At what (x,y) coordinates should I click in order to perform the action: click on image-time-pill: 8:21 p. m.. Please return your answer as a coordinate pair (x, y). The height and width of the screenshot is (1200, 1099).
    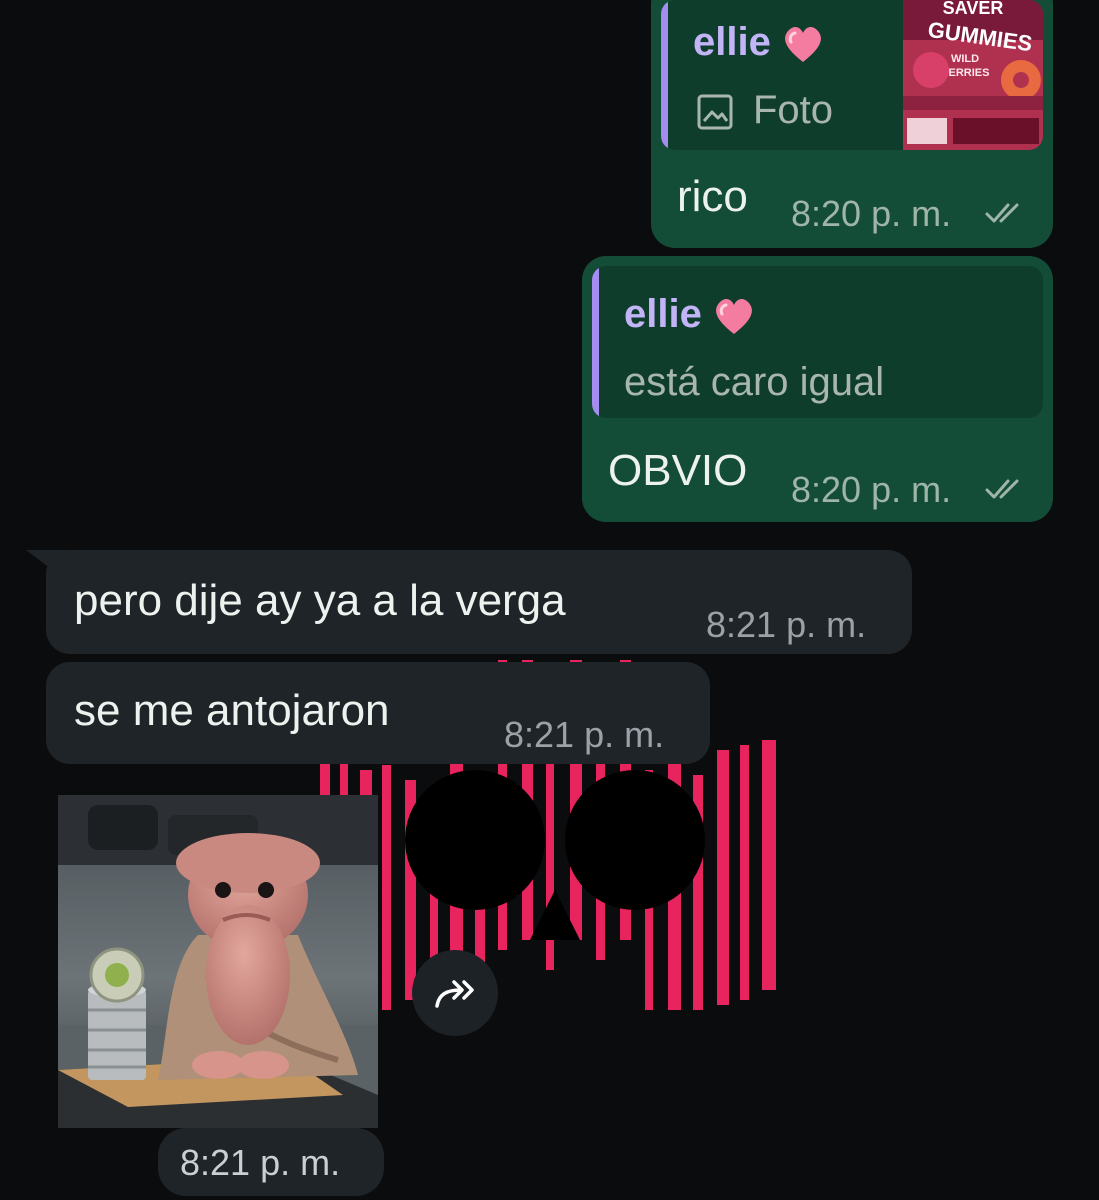
    Looking at the image, I should click on (271, 1162).